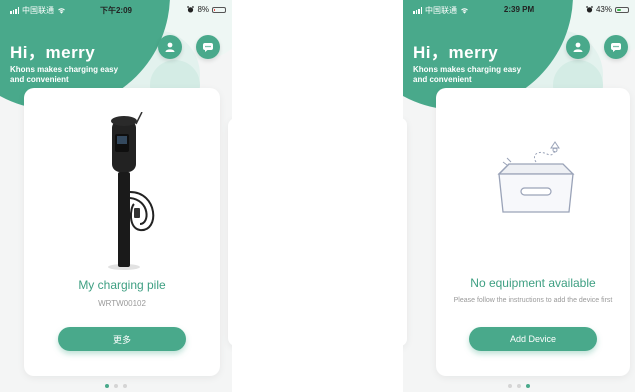 The width and height of the screenshot is (635, 392). Describe the element at coordinates (533, 339) in the screenshot. I see `add-device-button: Add Device` at that location.